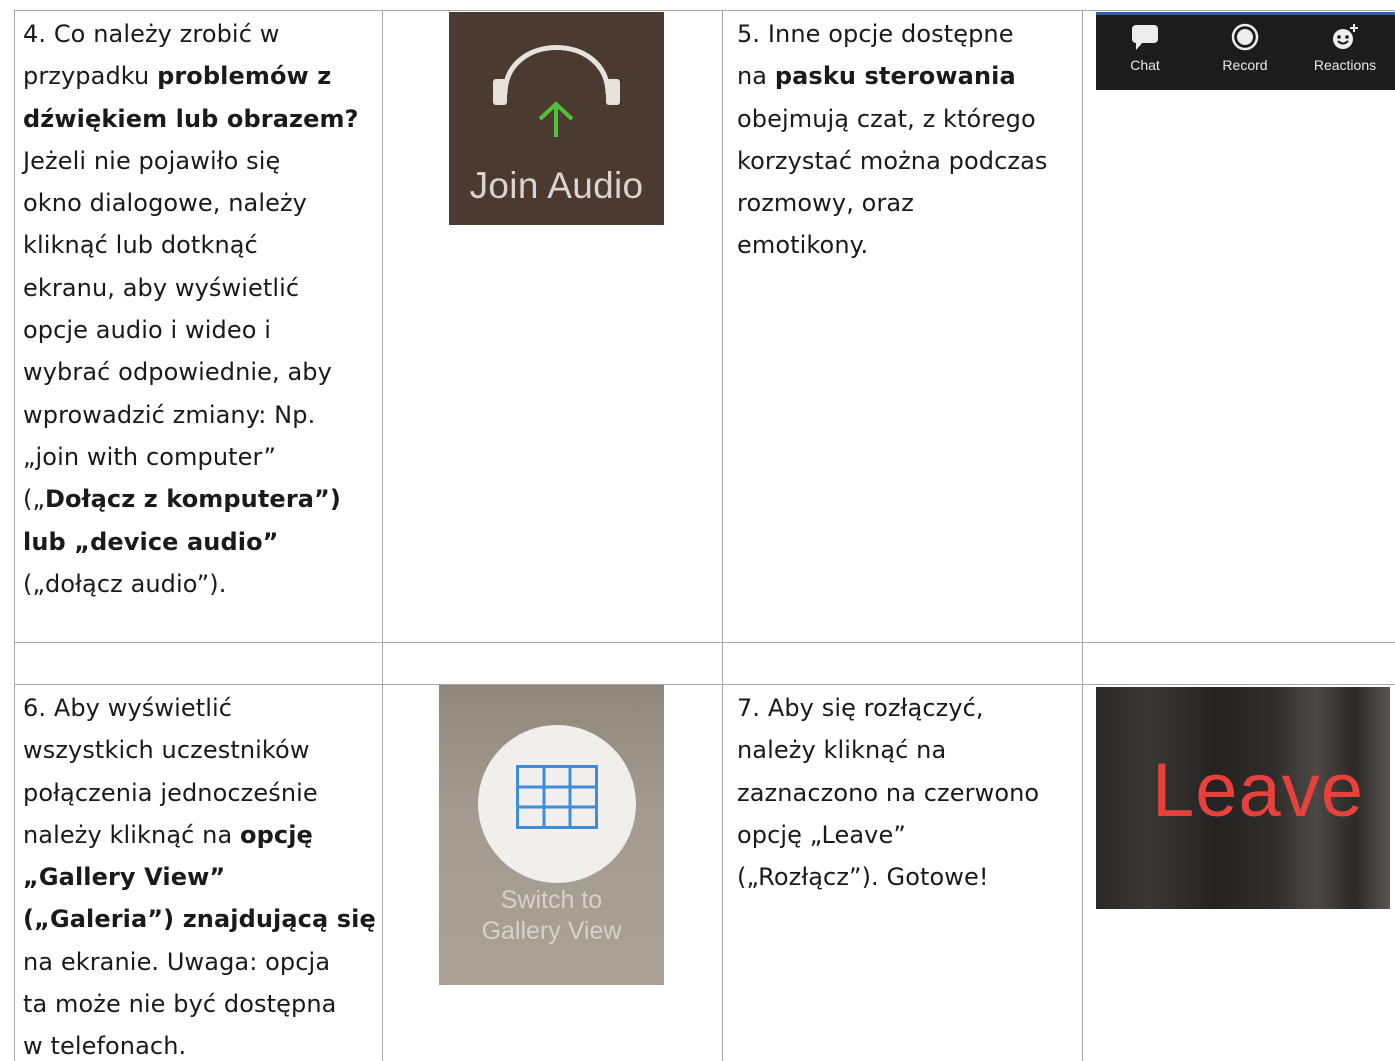 The width and height of the screenshot is (1395, 1061). I want to click on text-run: w telefonach., so click(105, 1046).